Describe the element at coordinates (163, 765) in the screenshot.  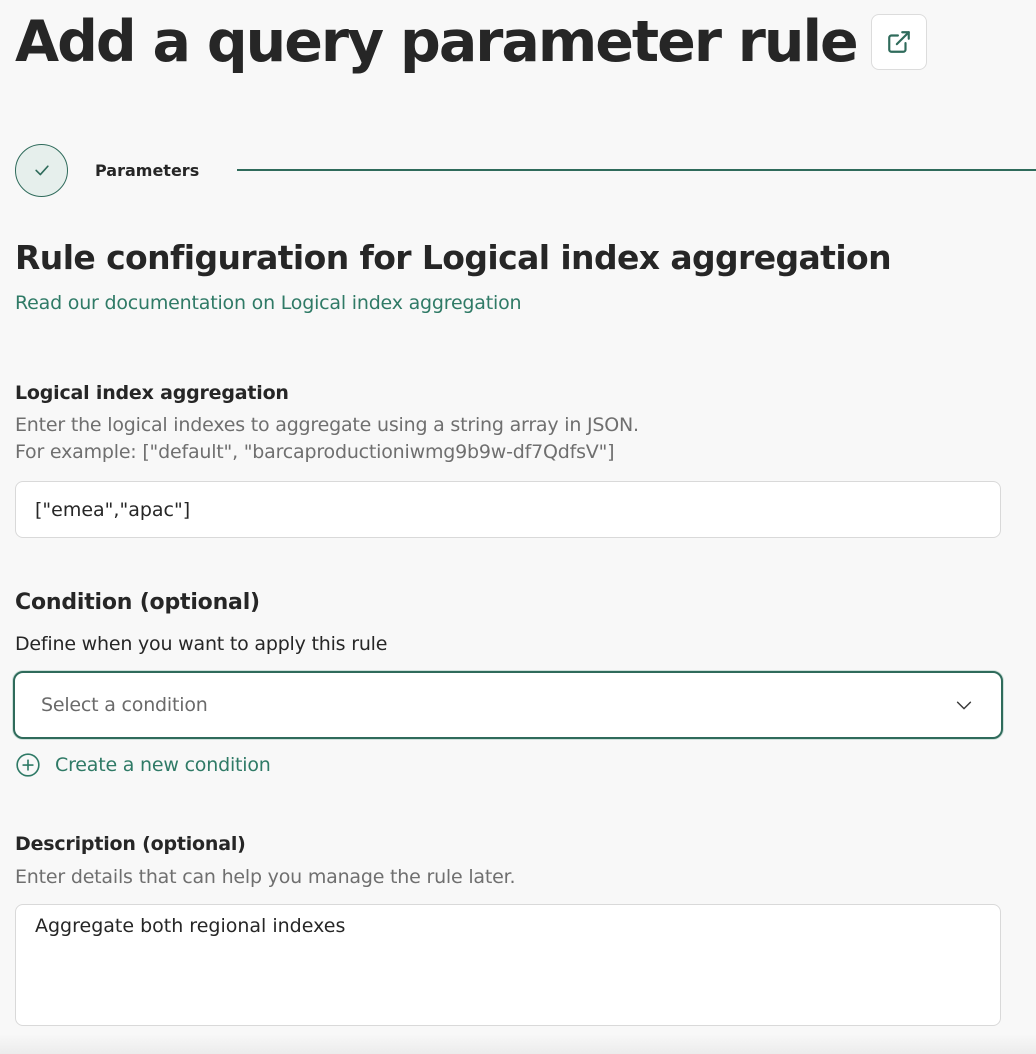
I see `create-condition-label: Create a new condition` at that location.